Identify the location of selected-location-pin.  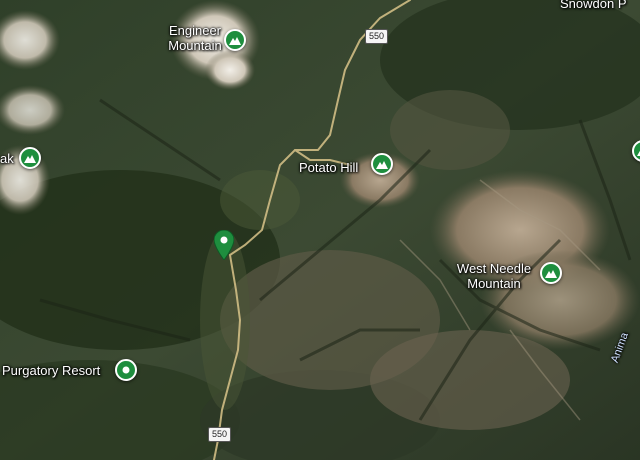
(224, 245).